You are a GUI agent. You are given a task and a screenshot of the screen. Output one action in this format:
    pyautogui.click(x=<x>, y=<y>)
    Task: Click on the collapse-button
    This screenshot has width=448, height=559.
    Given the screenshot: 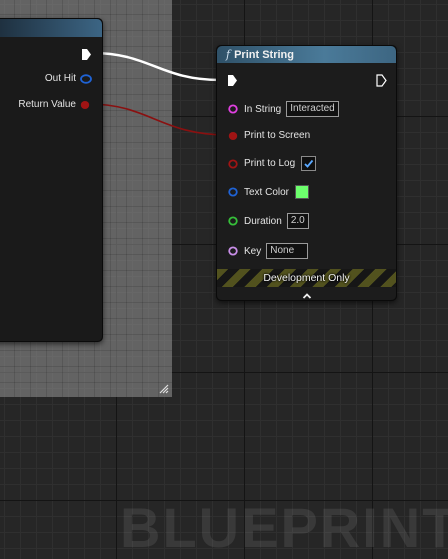 What is the action you would take?
    pyautogui.click(x=306, y=293)
    